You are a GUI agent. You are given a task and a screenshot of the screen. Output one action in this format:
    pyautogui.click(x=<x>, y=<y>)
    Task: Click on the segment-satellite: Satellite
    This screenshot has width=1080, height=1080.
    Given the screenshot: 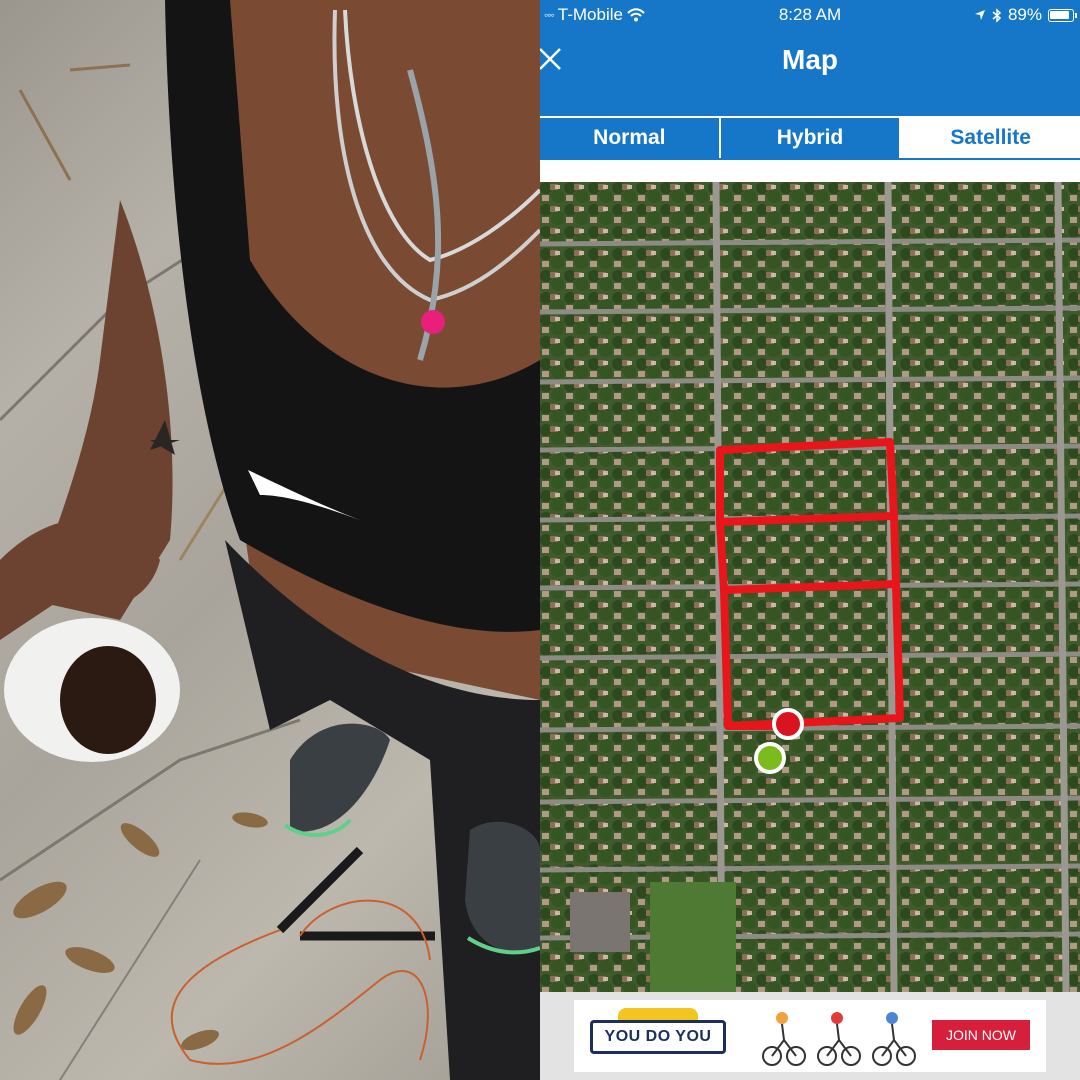 What is the action you would take?
    pyautogui.click(x=989, y=137)
    